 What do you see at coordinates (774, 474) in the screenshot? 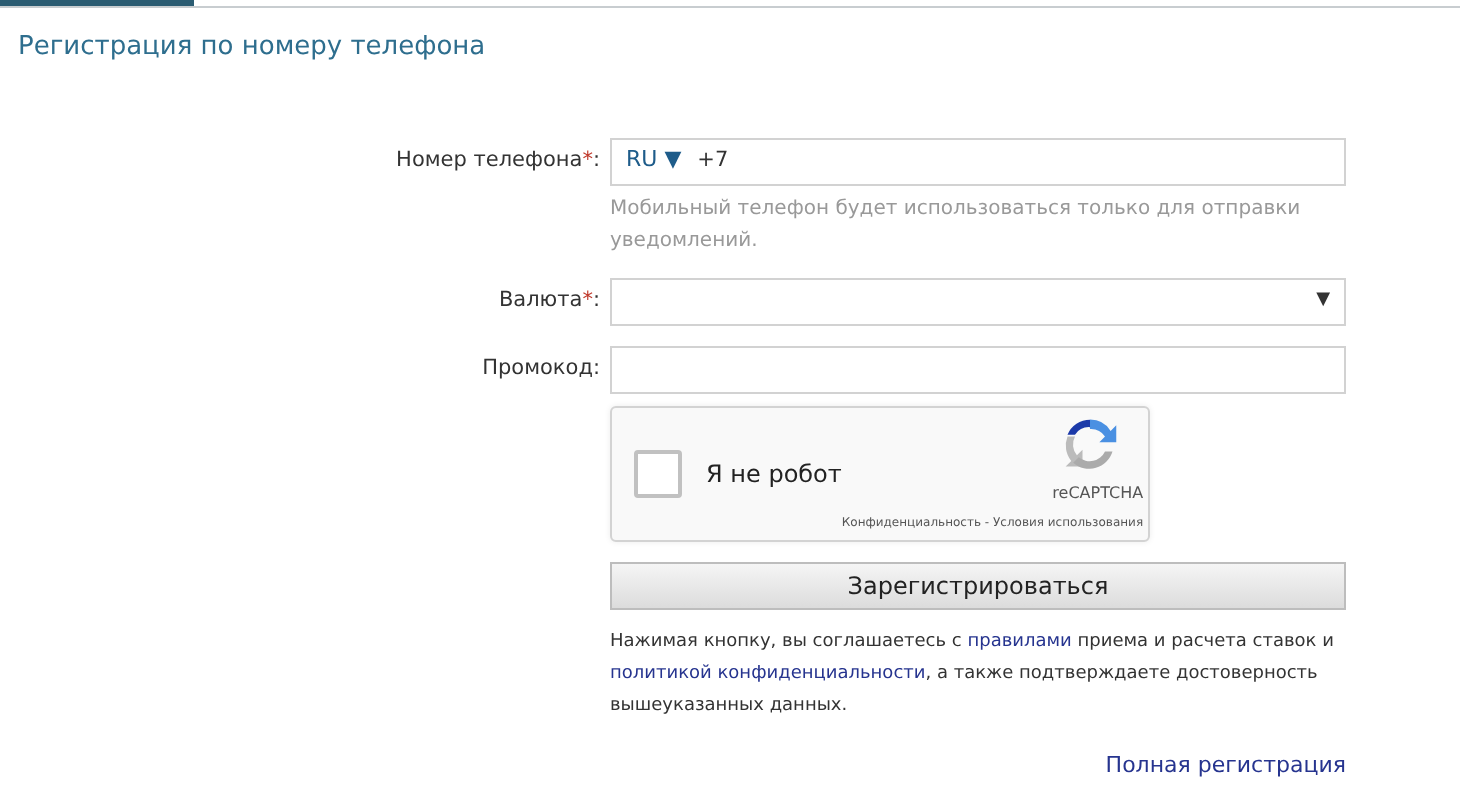
I see `captcha-label: Я не робот` at bounding box center [774, 474].